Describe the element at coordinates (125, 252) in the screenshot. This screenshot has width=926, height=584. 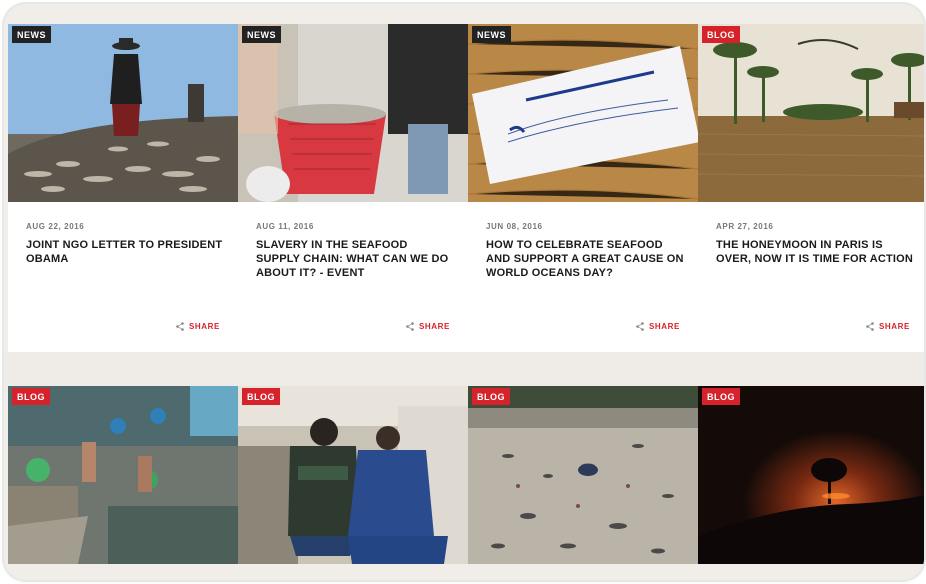
I see `article-title: JOINT NGO LETTER TO PRESIDENT OBAMA` at that location.